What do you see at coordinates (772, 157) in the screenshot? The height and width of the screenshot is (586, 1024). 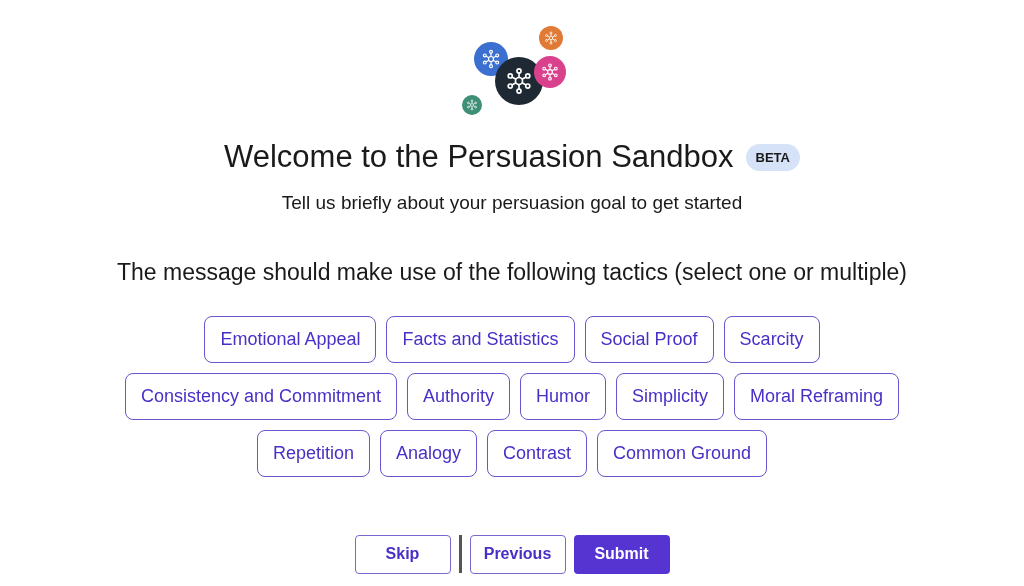 I see `beta-badge: BETA` at bounding box center [772, 157].